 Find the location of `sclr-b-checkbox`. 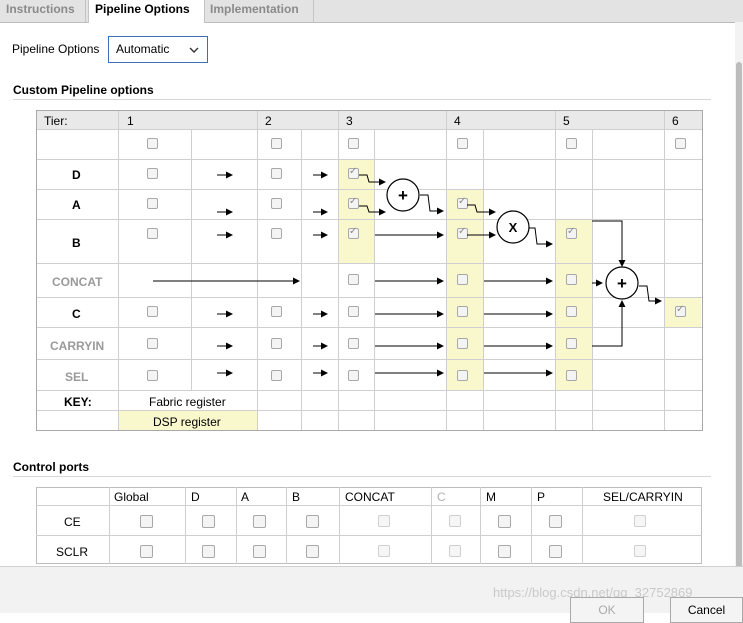

sclr-b-checkbox is located at coordinates (312, 551).